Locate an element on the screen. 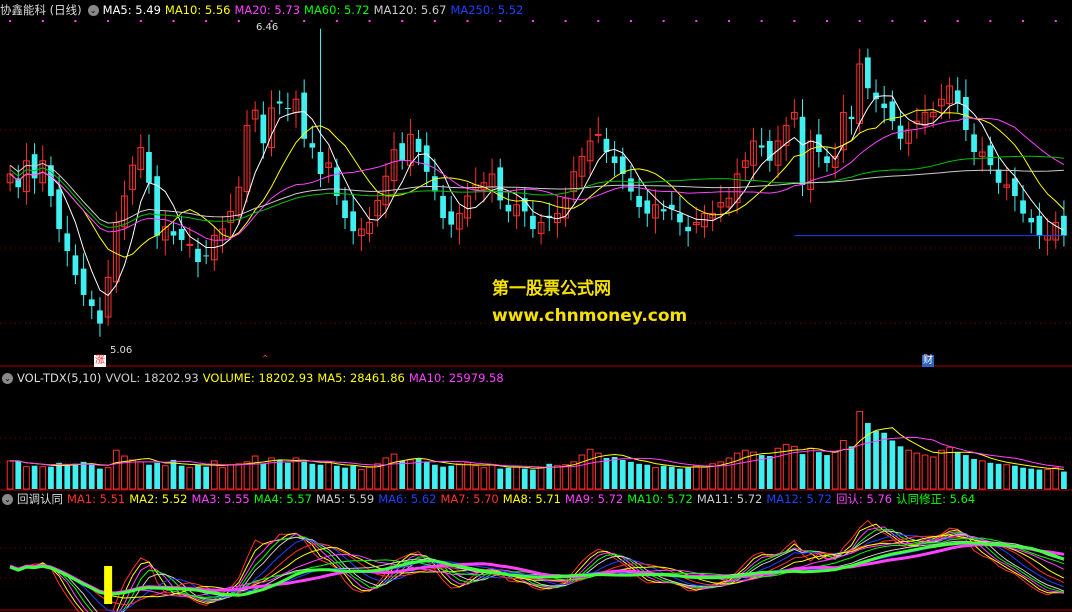 The image size is (1072, 612). ma60-line is located at coordinates (536, 192).